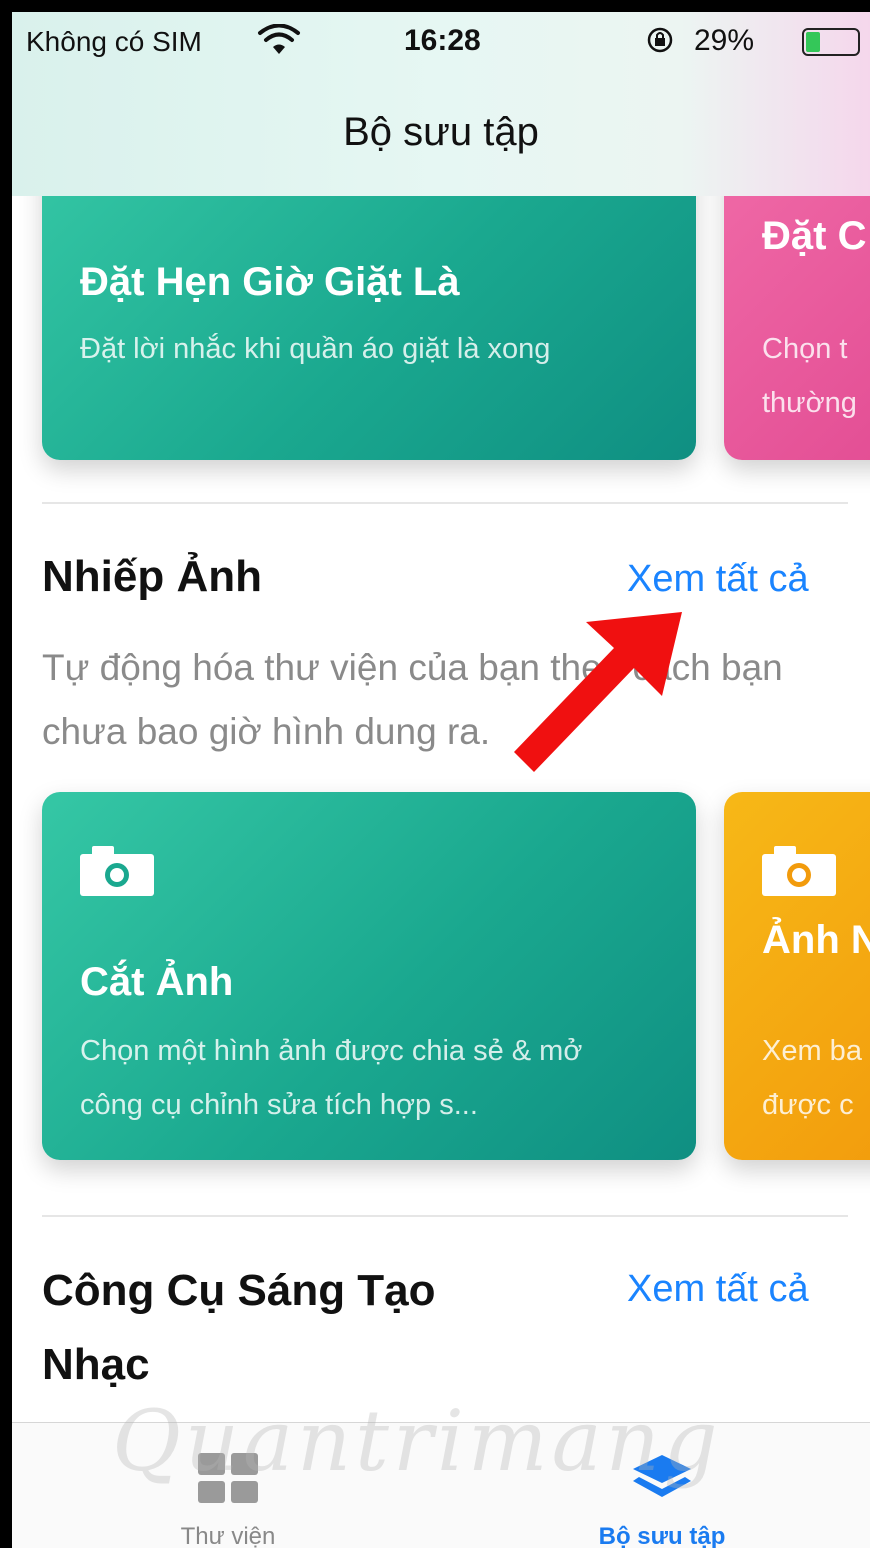 This screenshot has height=1548, width=870. What do you see at coordinates (724, 40) in the screenshot?
I see `battery-percentage: 29%` at bounding box center [724, 40].